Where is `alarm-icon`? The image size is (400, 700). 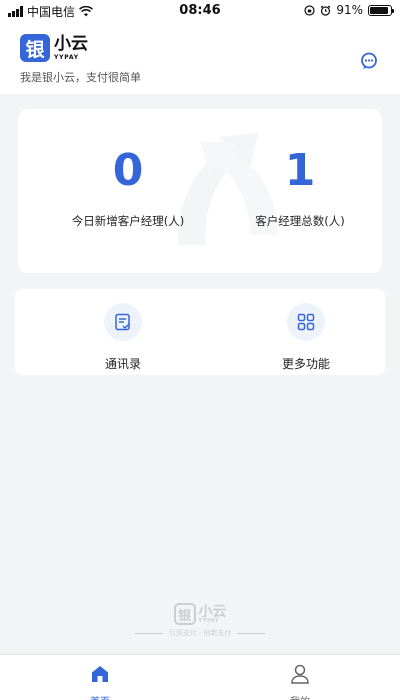
alarm-icon is located at coordinates (325, 10).